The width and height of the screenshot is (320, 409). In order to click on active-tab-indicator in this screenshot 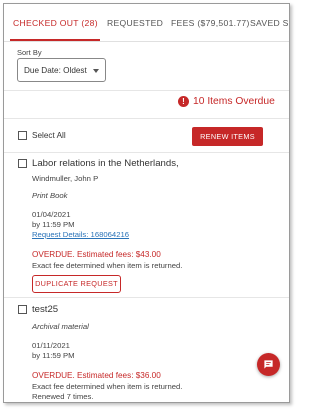, I will do `click(55, 40)`.